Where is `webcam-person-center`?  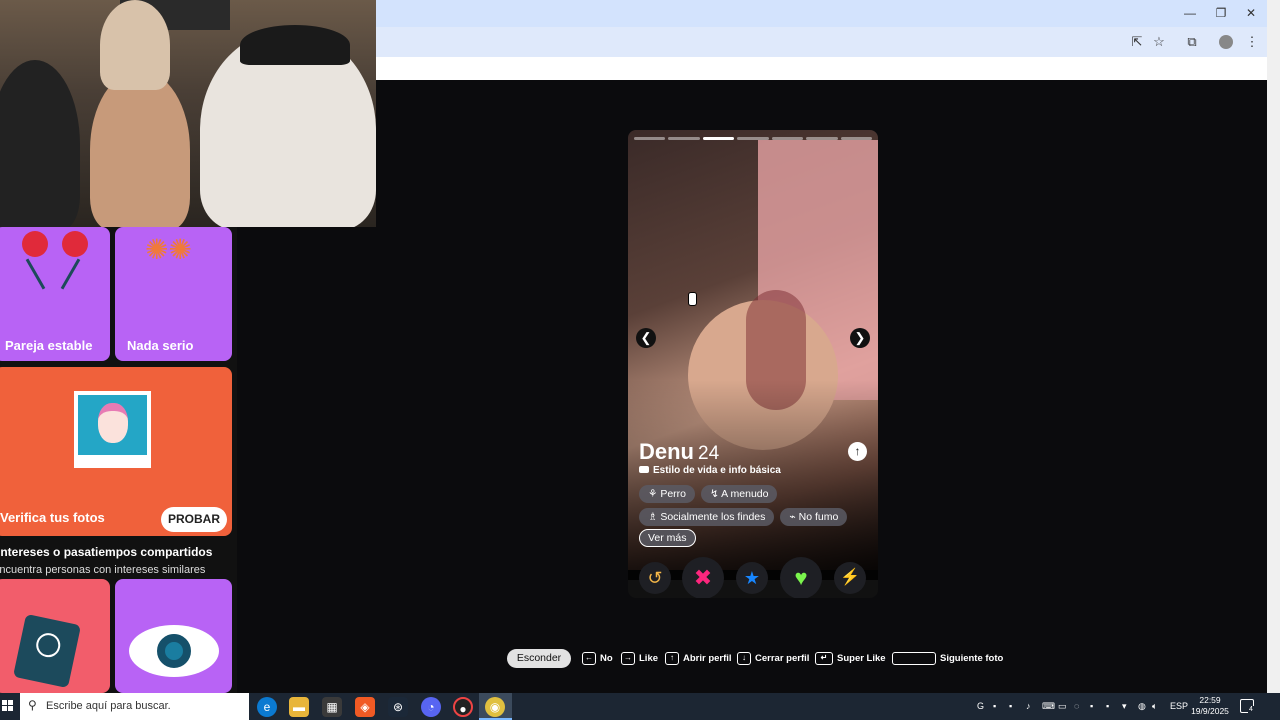 webcam-person-center is located at coordinates (140, 148).